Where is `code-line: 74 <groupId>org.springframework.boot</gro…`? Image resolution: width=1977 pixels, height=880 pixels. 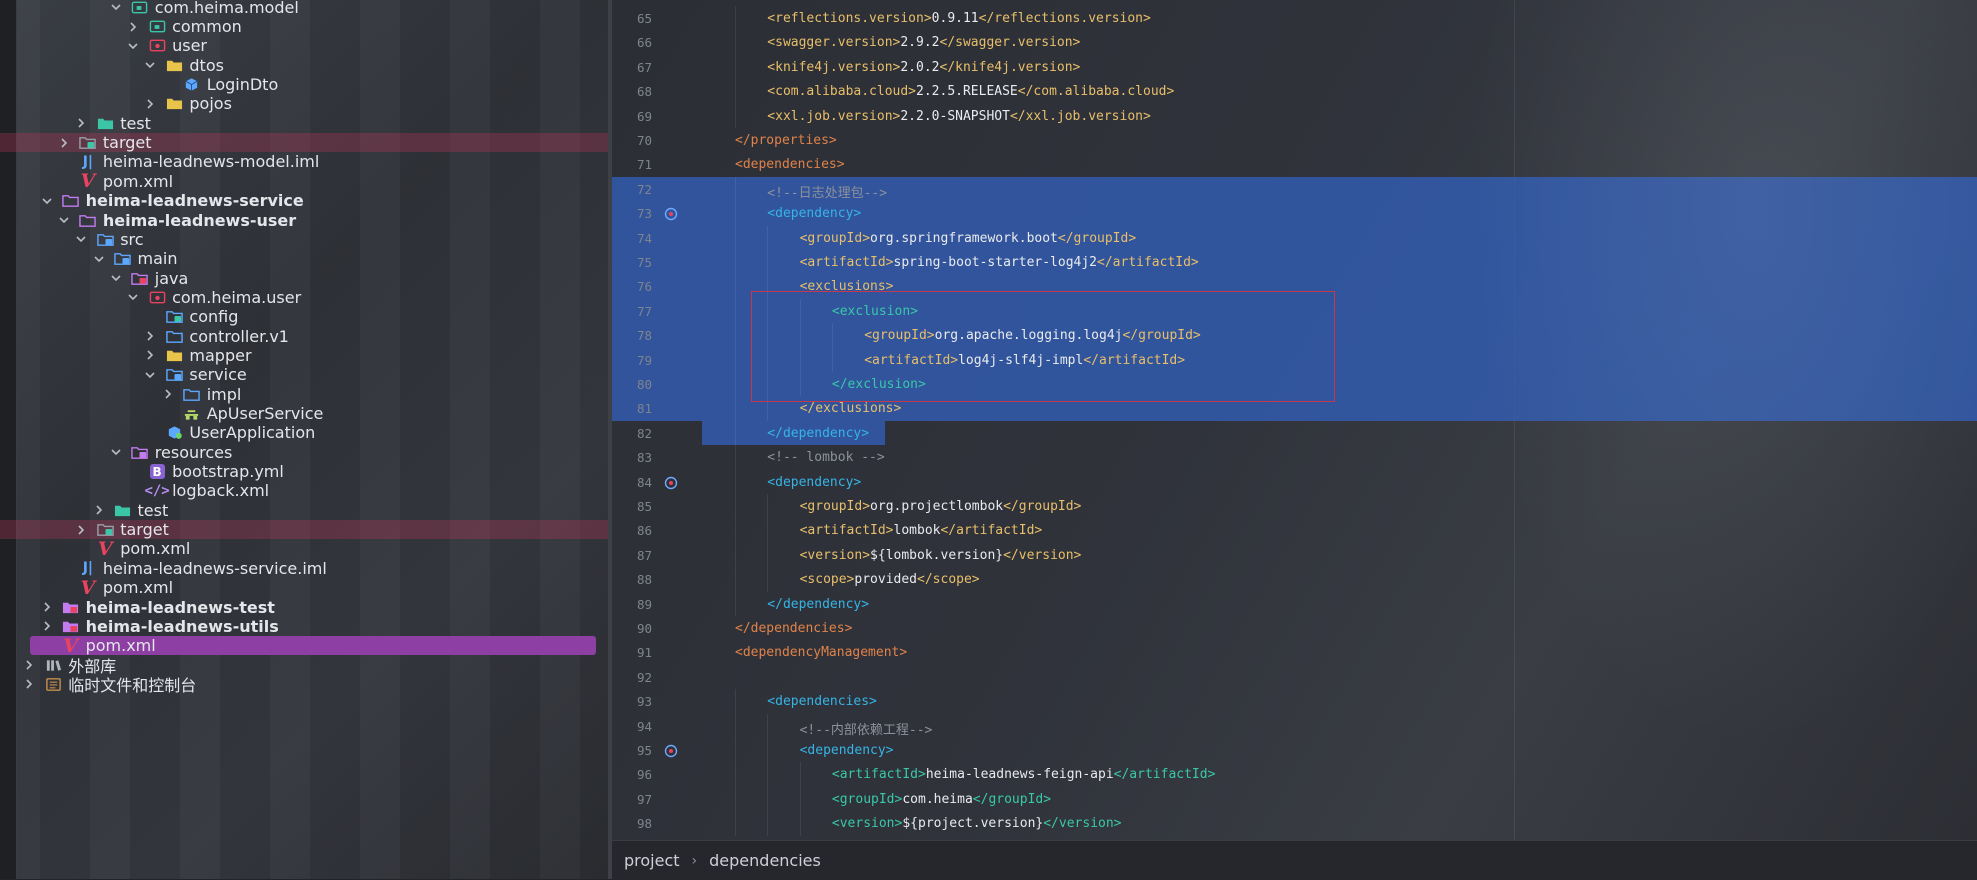 code-line: 74 <groupId>org.springframework.boot</gro… is located at coordinates (1294, 237).